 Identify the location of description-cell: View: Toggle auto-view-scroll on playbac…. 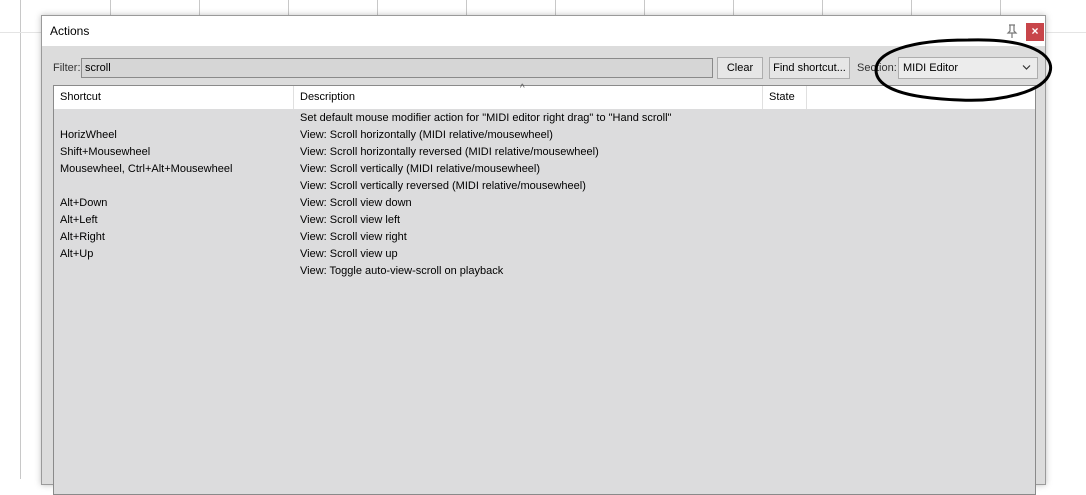
(402, 271).